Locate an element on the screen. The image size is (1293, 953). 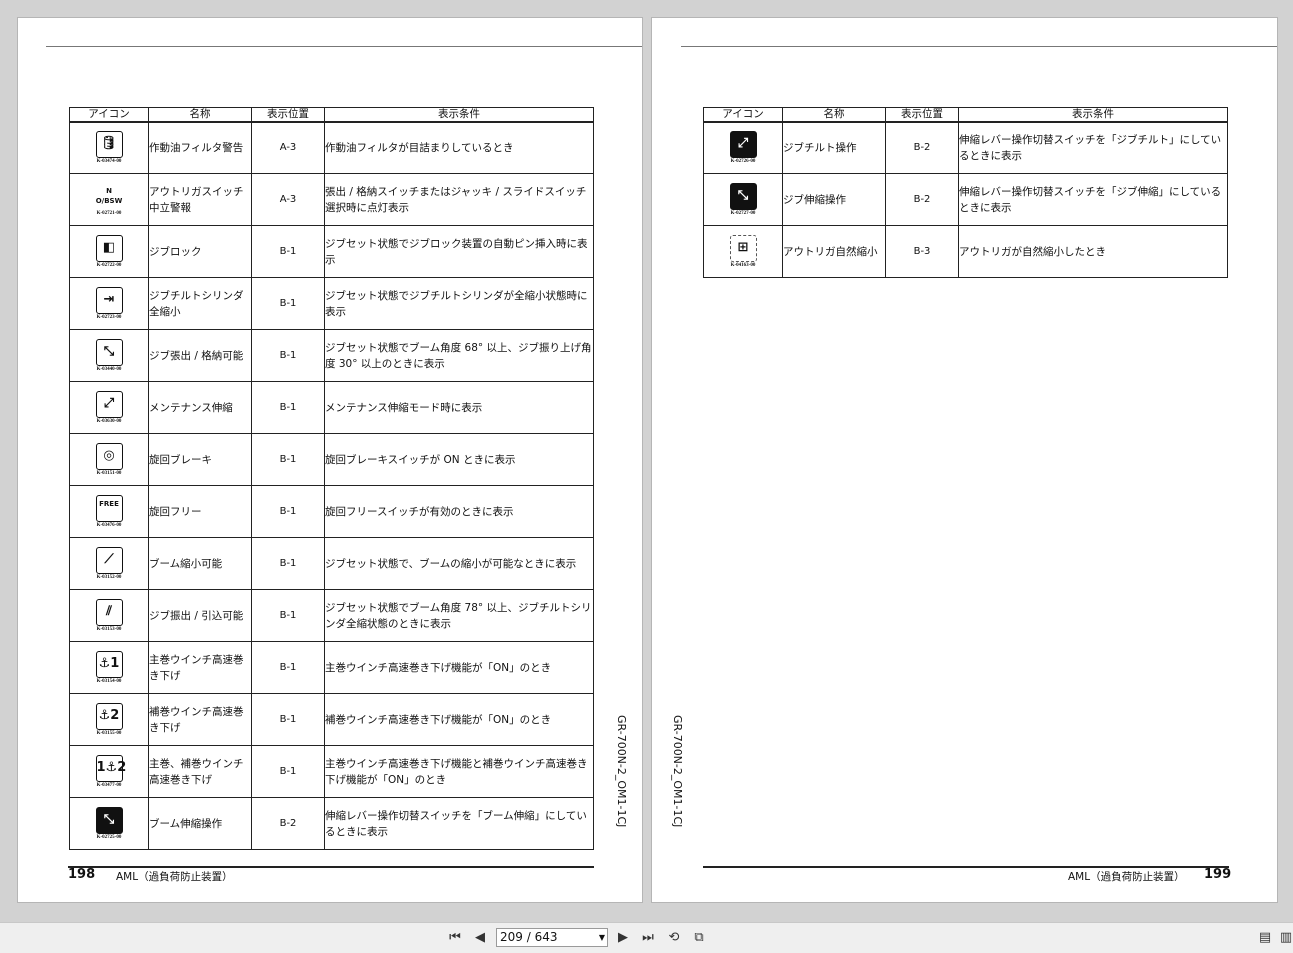
icon-cell: ⚓1 K-03154-00 is located at coordinates (109, 667).